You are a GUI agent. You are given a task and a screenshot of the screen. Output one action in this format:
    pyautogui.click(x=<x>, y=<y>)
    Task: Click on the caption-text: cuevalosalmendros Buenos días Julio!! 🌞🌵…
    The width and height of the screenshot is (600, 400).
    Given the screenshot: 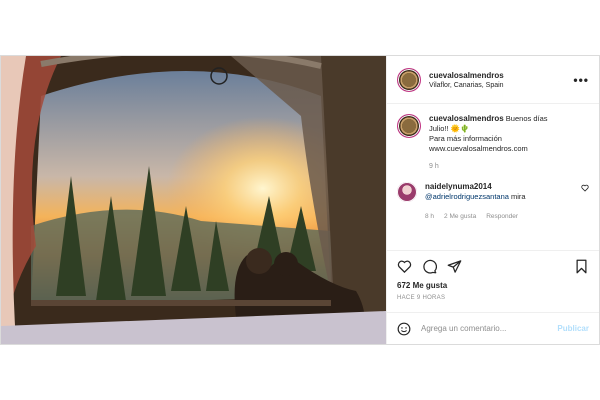 What is the action you would take?
    pyautogui.click(x=488, y=143)
    